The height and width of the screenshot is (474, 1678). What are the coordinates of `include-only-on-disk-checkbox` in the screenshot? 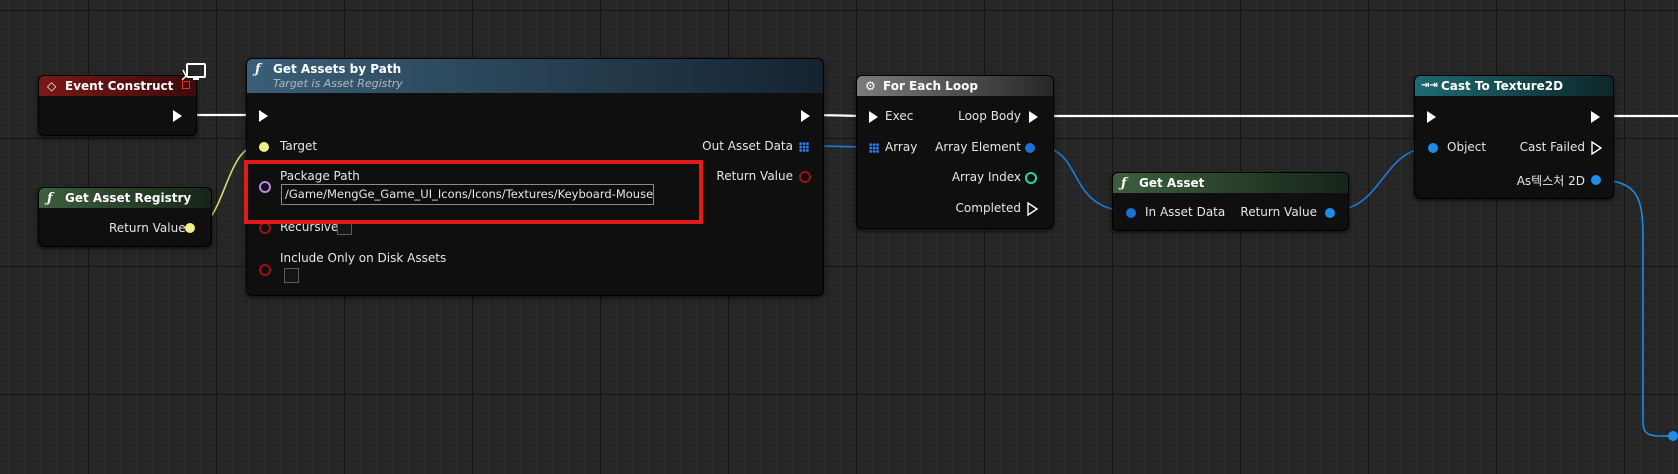 It's located at (291, 275).